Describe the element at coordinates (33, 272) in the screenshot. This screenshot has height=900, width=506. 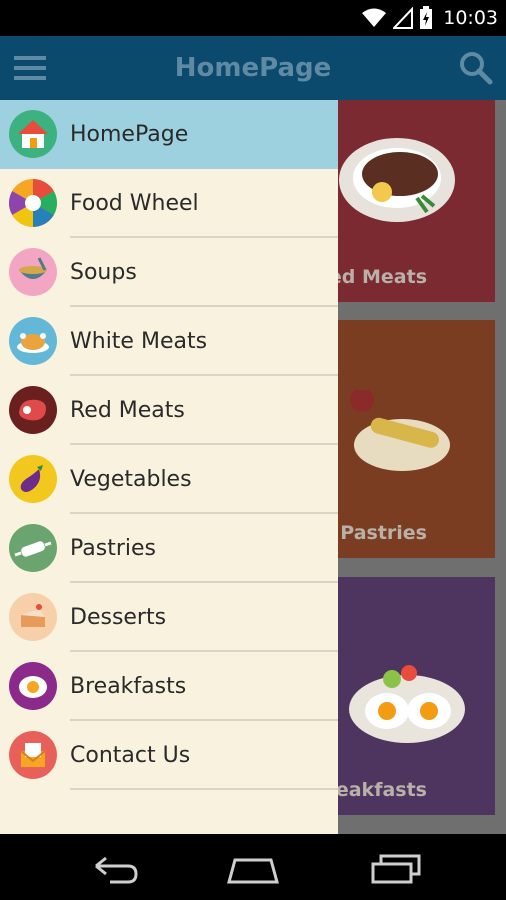
I see `soup-icon` at that location.